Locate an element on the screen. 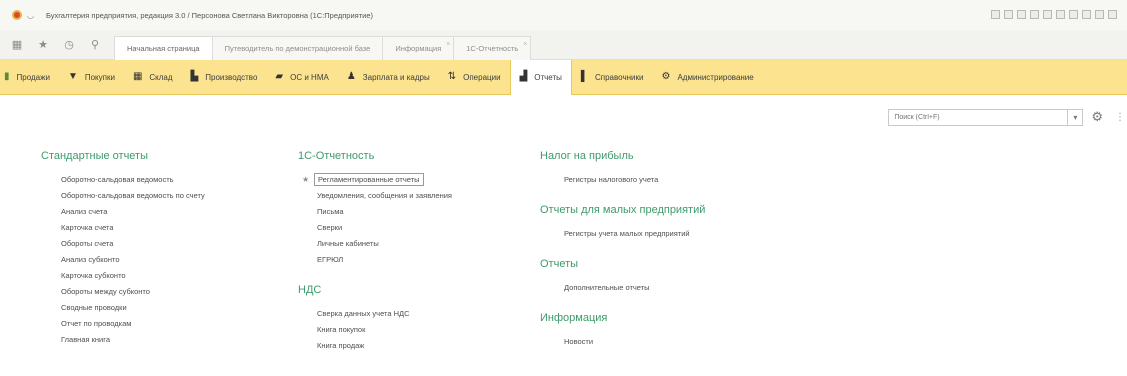 Image resolution: width=1127 pixels, height=376 pixels. report-link: Сверка данных учета НДС is located at coordinates (375, 314).